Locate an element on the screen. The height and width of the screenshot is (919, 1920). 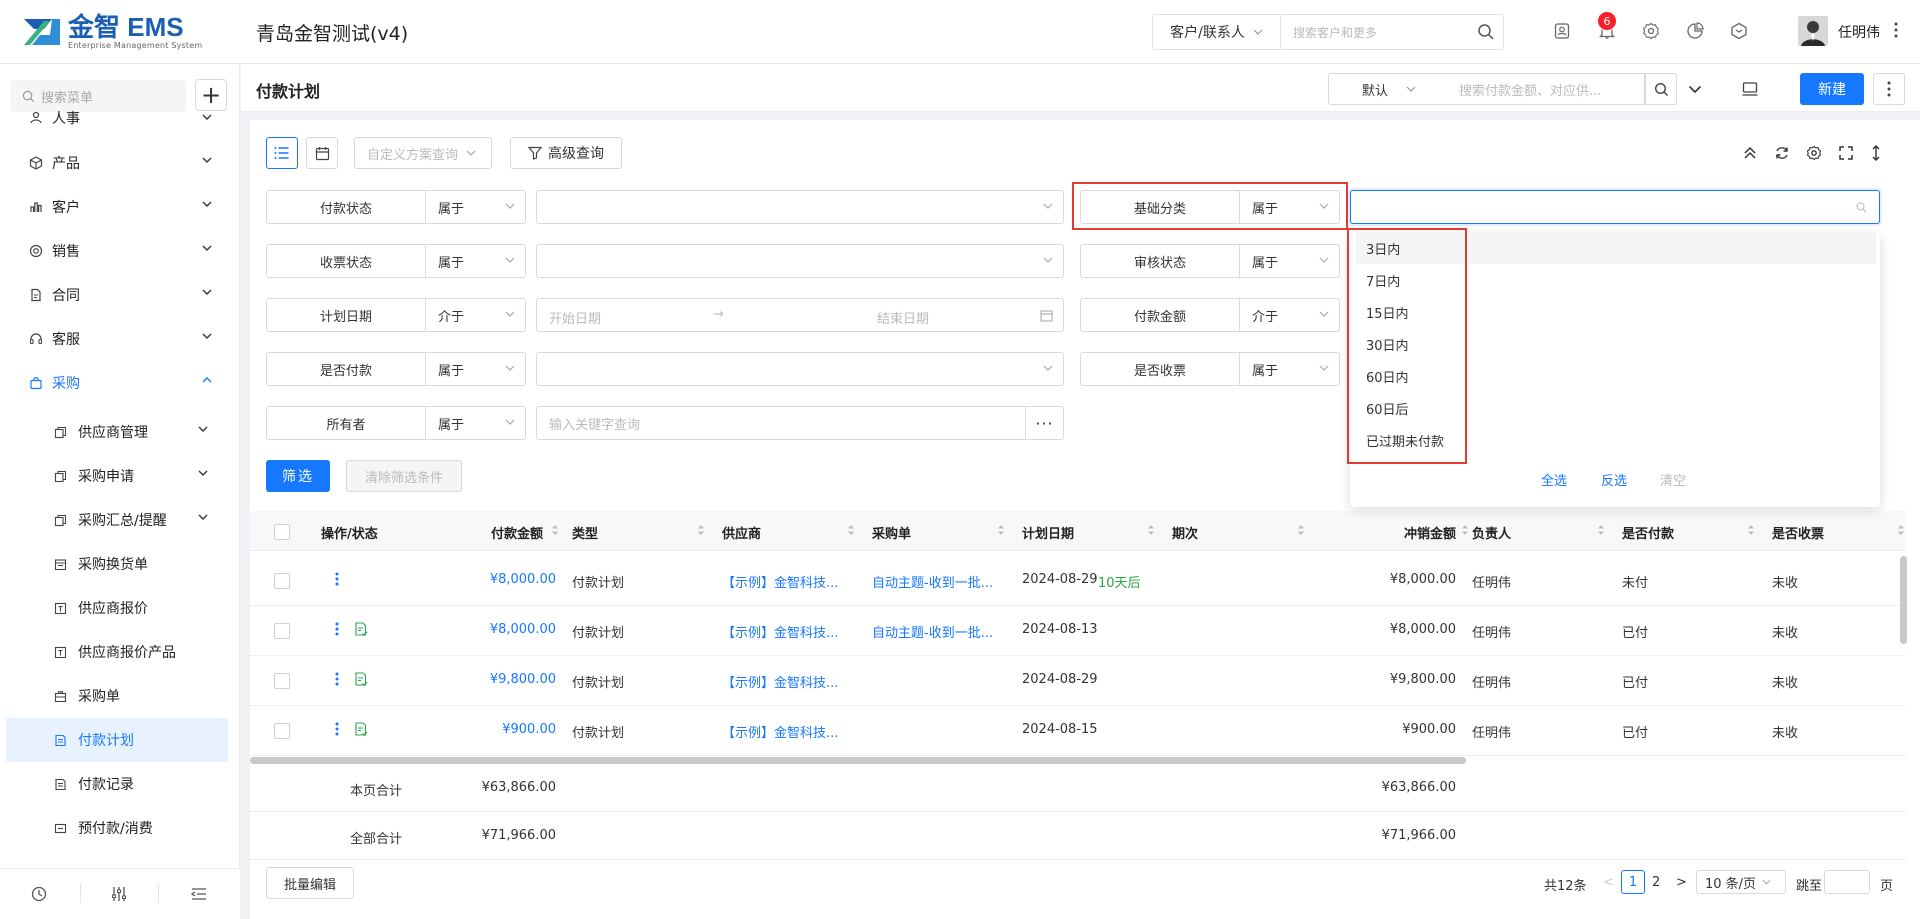
column-header-owner: 负责人 is located at coordinates (1491, 532).